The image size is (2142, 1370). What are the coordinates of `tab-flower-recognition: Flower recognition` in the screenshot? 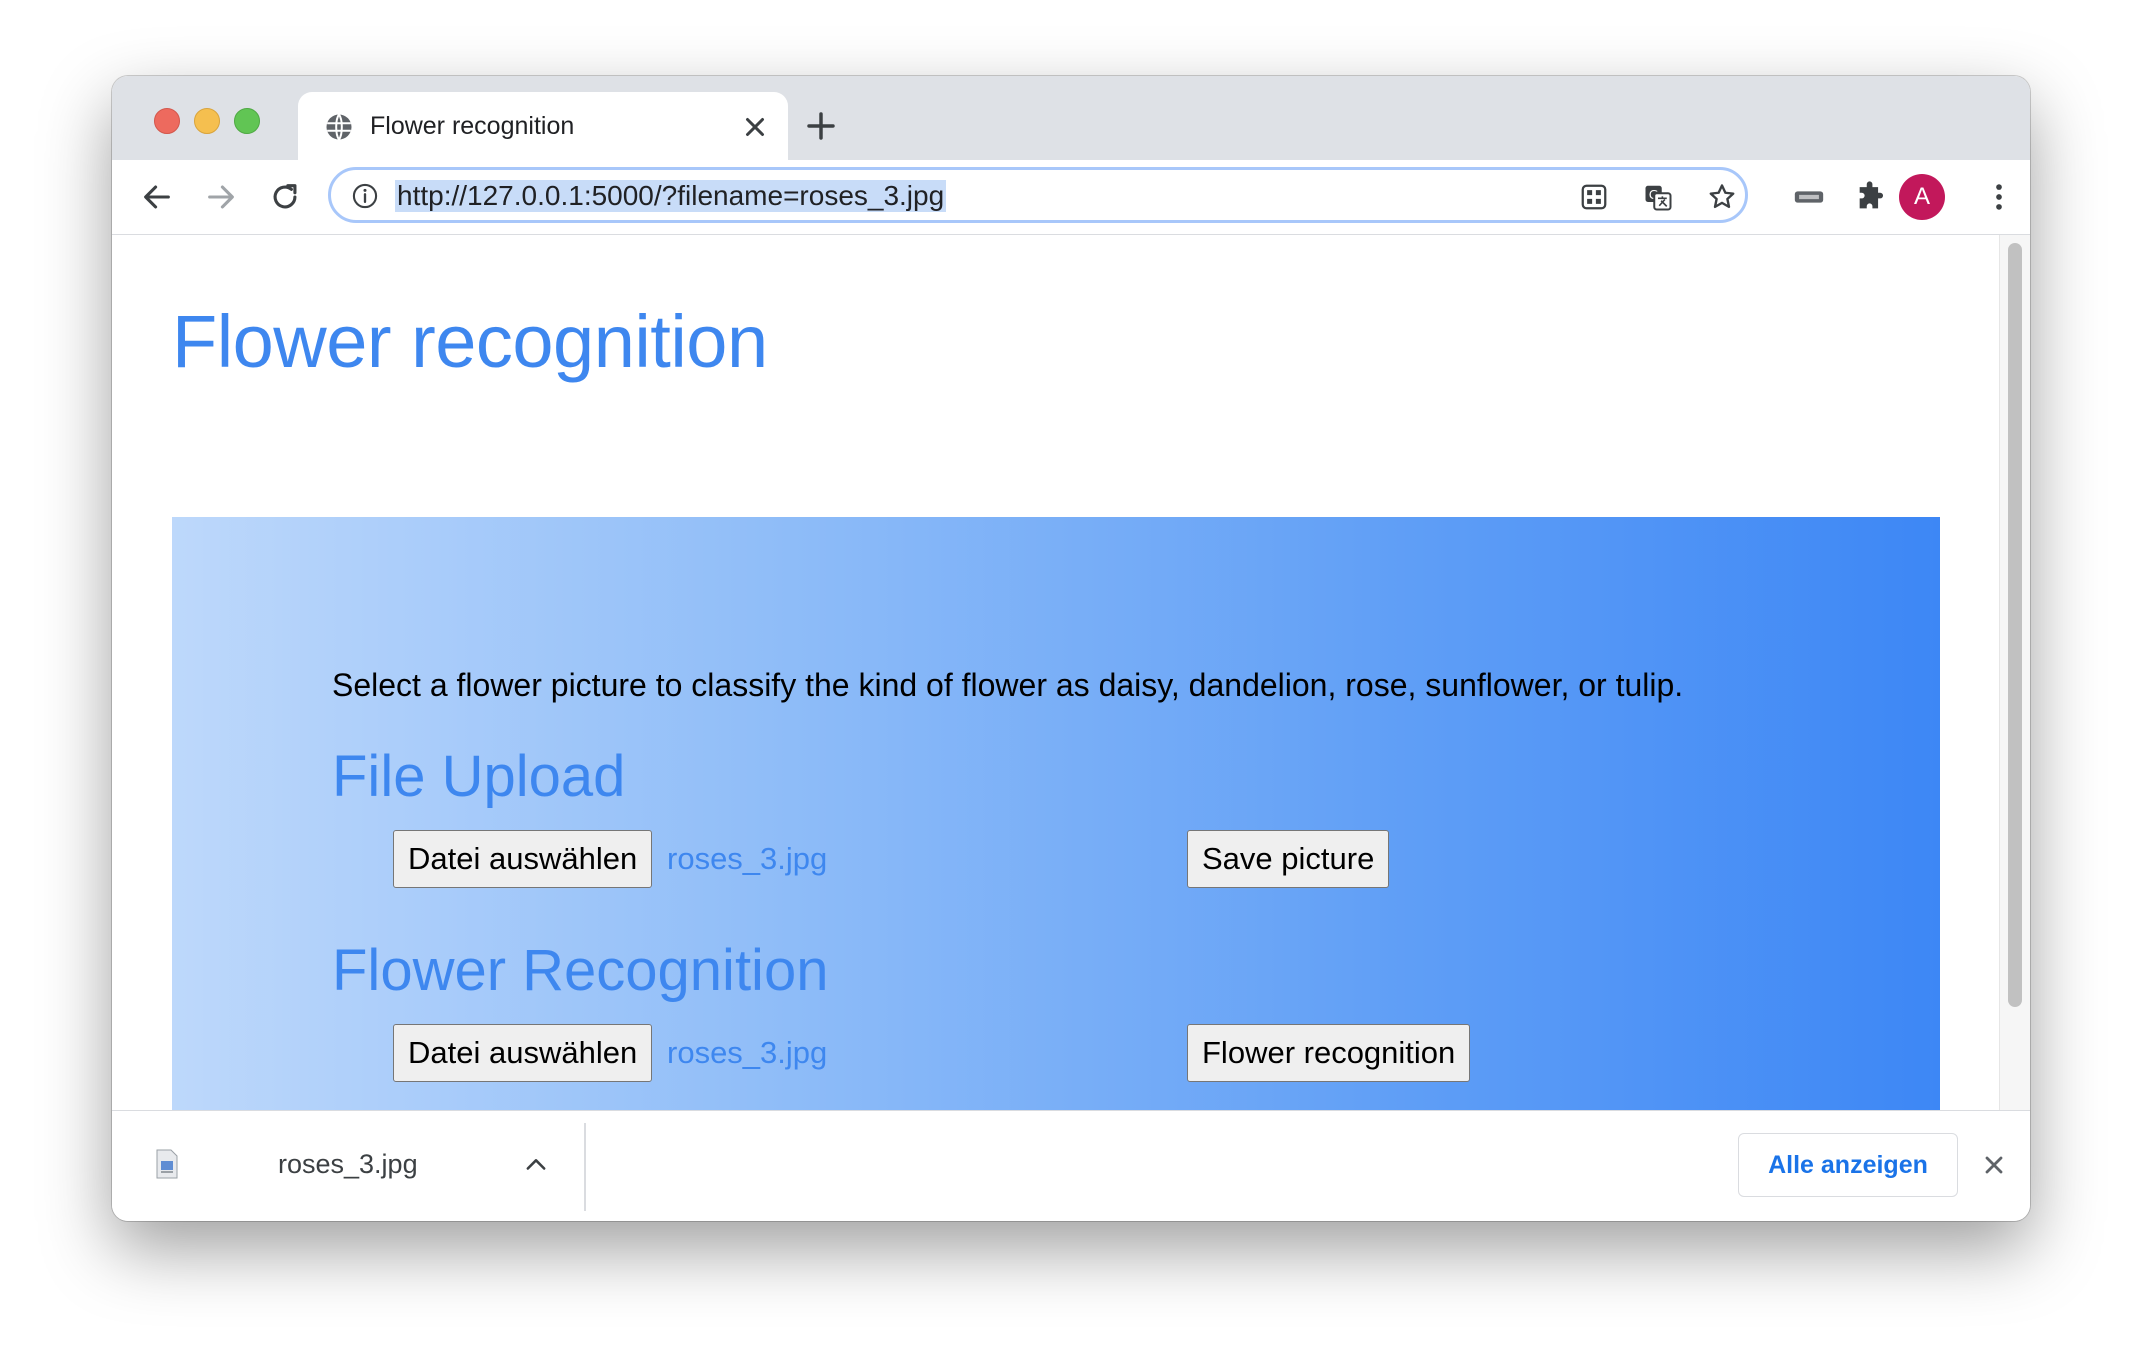 It's located at (543, 126).